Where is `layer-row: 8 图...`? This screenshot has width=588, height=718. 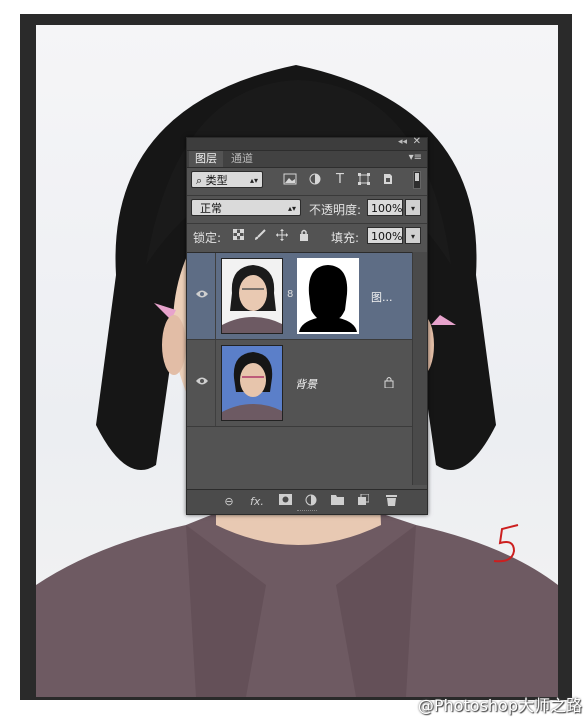
layer-row: 8 图... is located at coordinates (300, 296).